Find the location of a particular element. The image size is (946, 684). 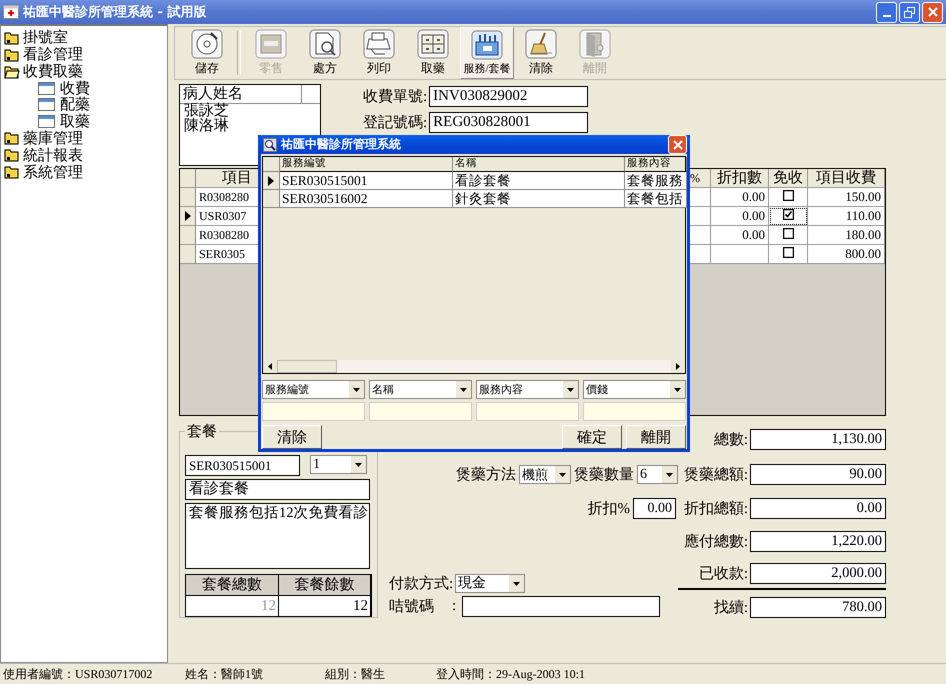

grid-row: SER030516002 針灸套餐 套餐包括 is located at coordinates (474, 199).